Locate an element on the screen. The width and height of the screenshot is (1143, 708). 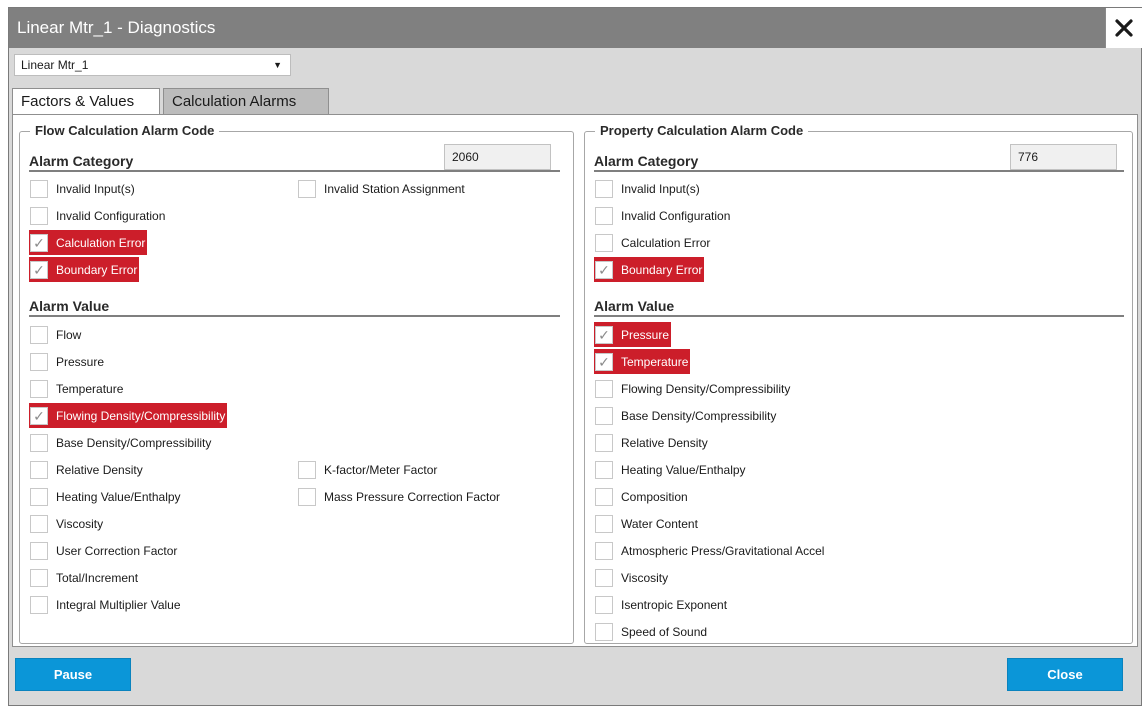
window-title: Linear Mtr_1 - Diagnostics is located at coordinates (557, 28).